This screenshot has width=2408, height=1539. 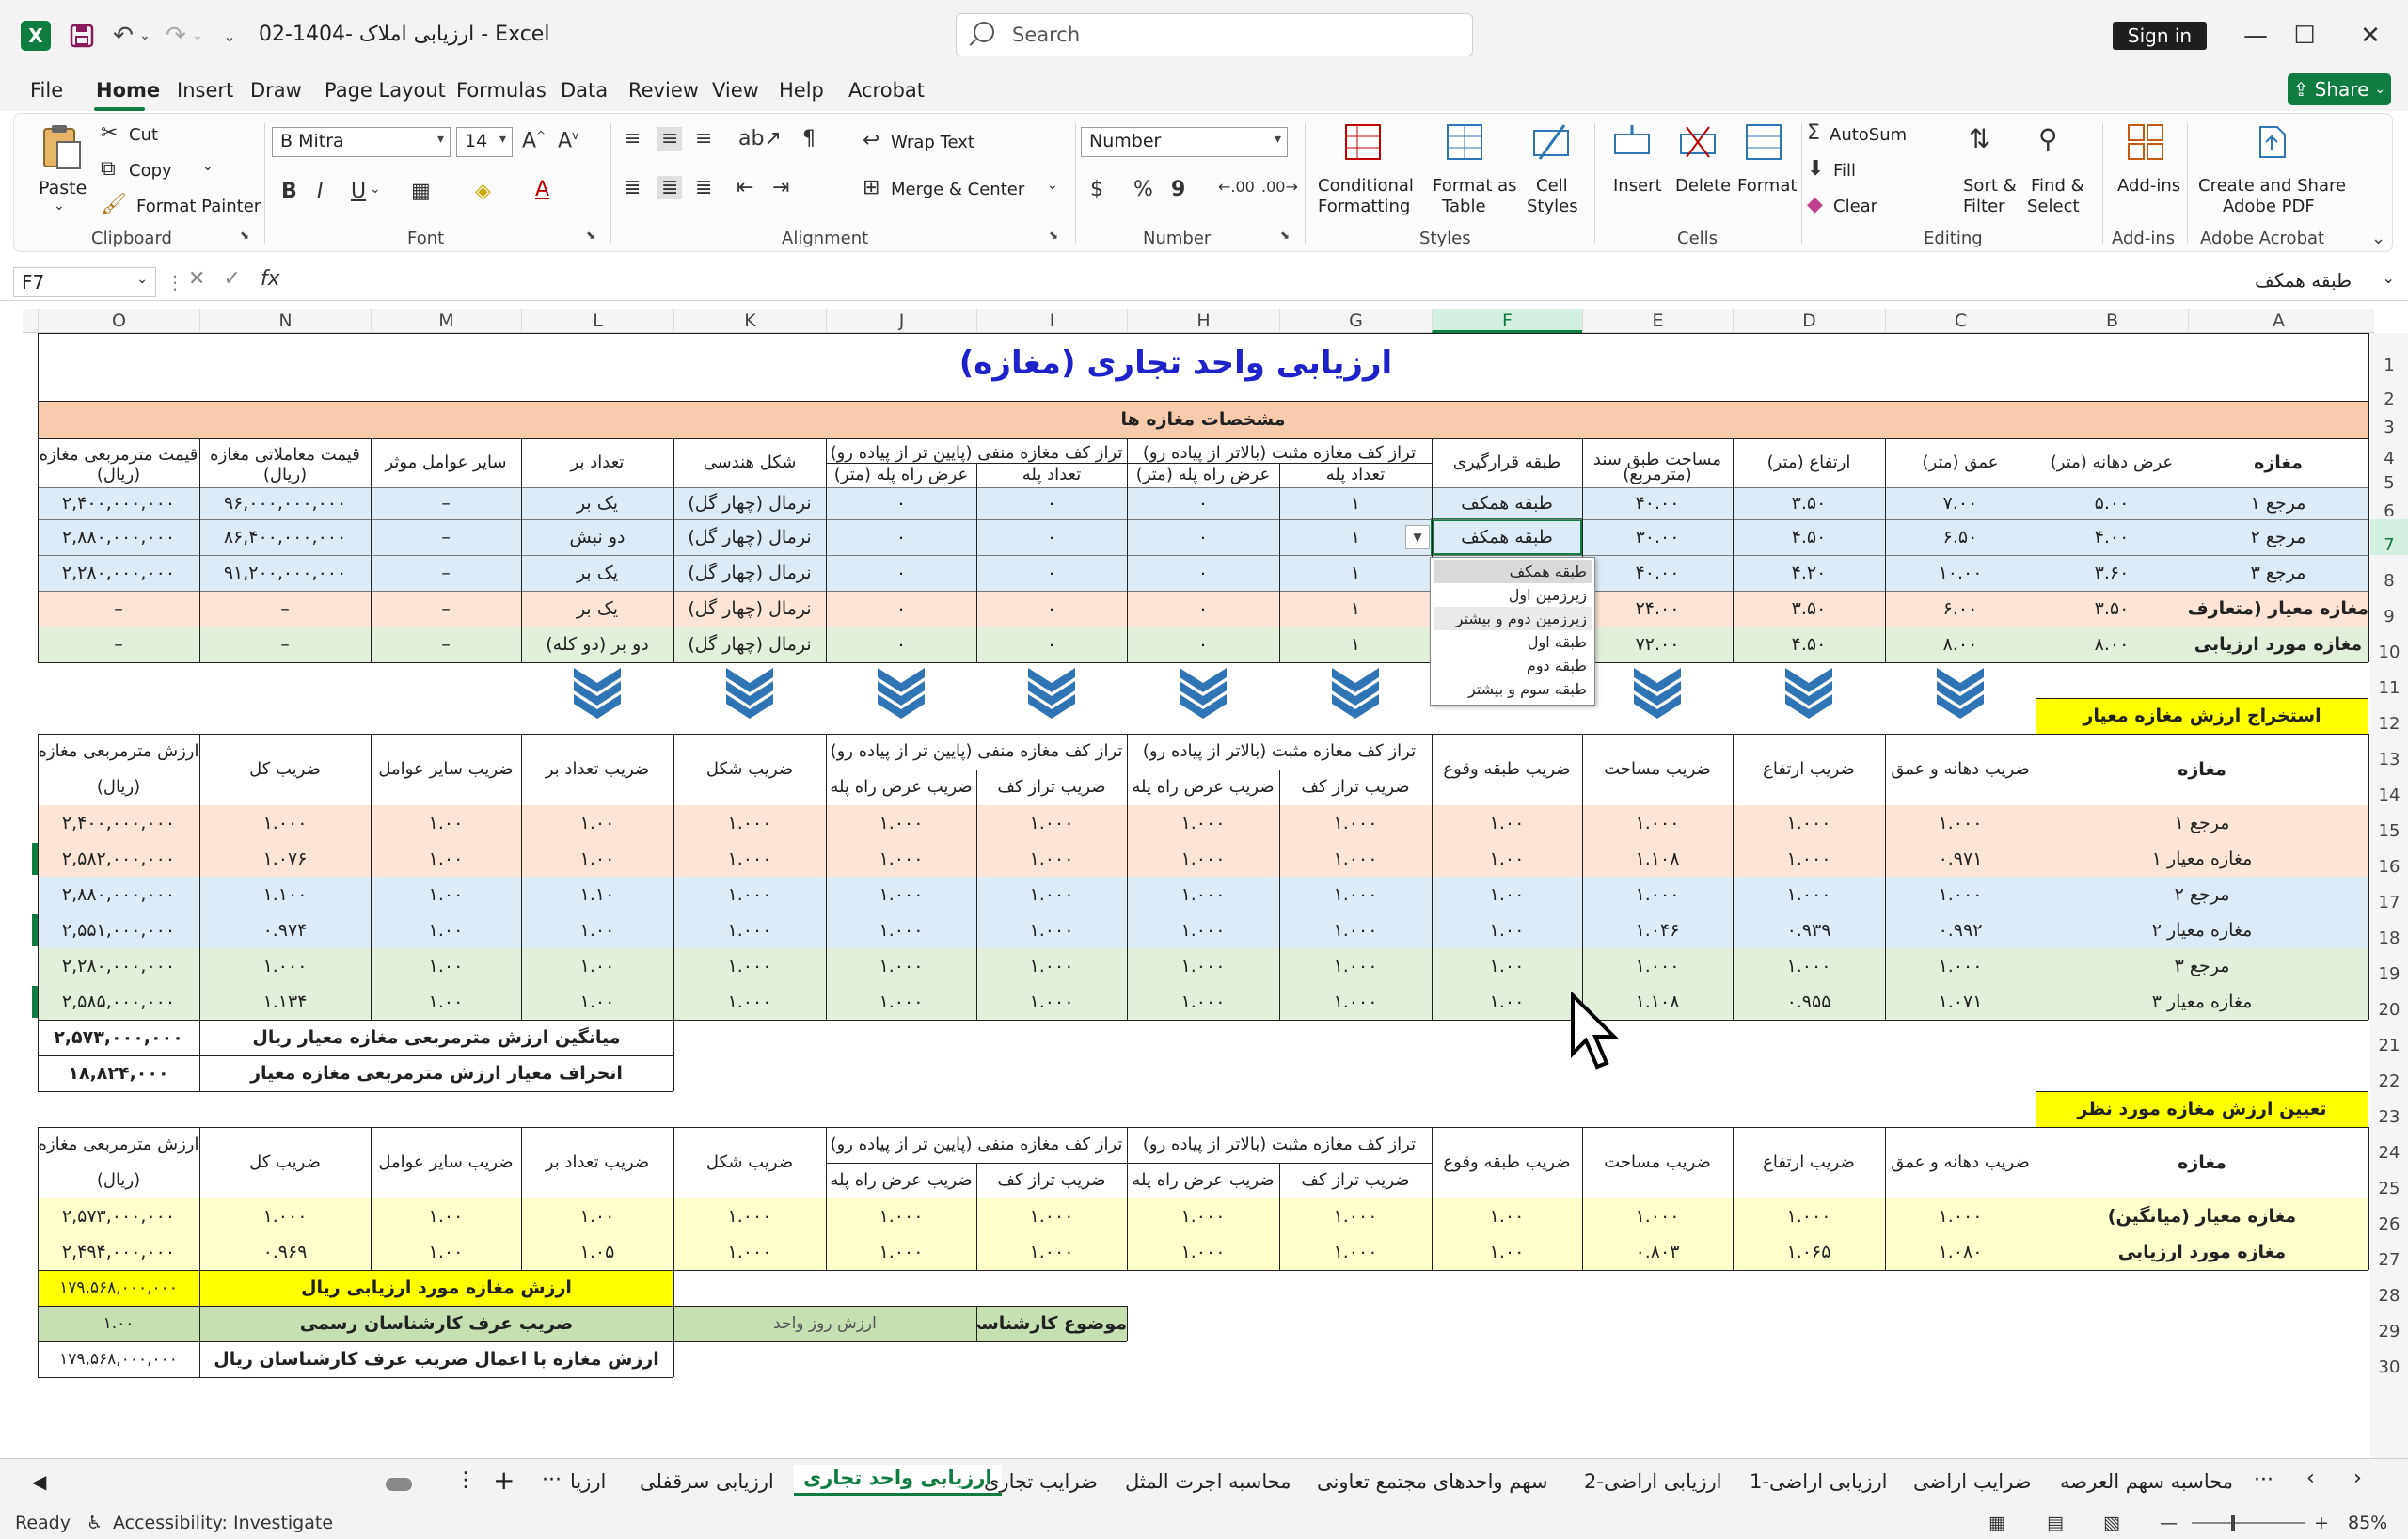 What do you see at coordinates (2112, 462) in the screenshot?
I see `header-frontage: عرض دهانه (متر)` at bounding box center [2112, 462].